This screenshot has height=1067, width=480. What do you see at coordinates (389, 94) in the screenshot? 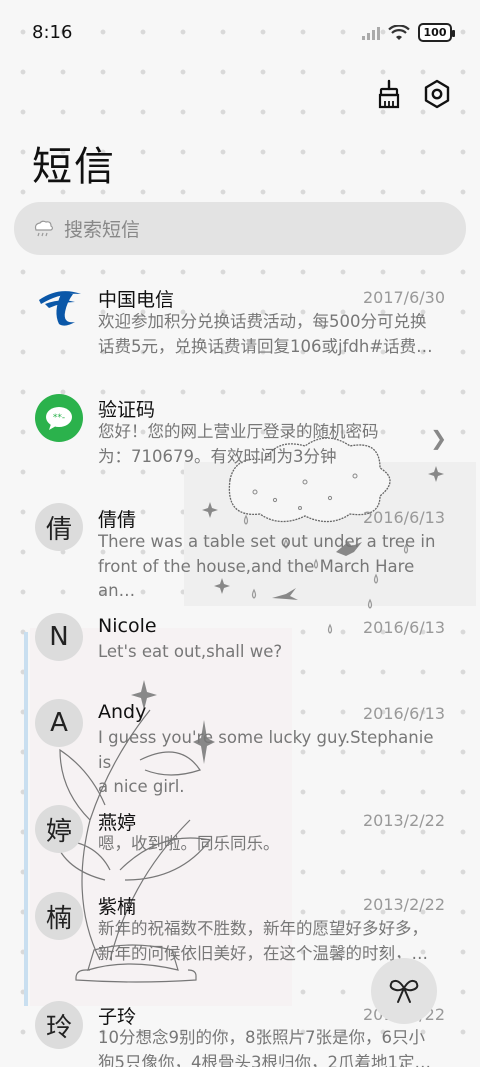
I see `broom-icon` at bounding box center [389, 94].